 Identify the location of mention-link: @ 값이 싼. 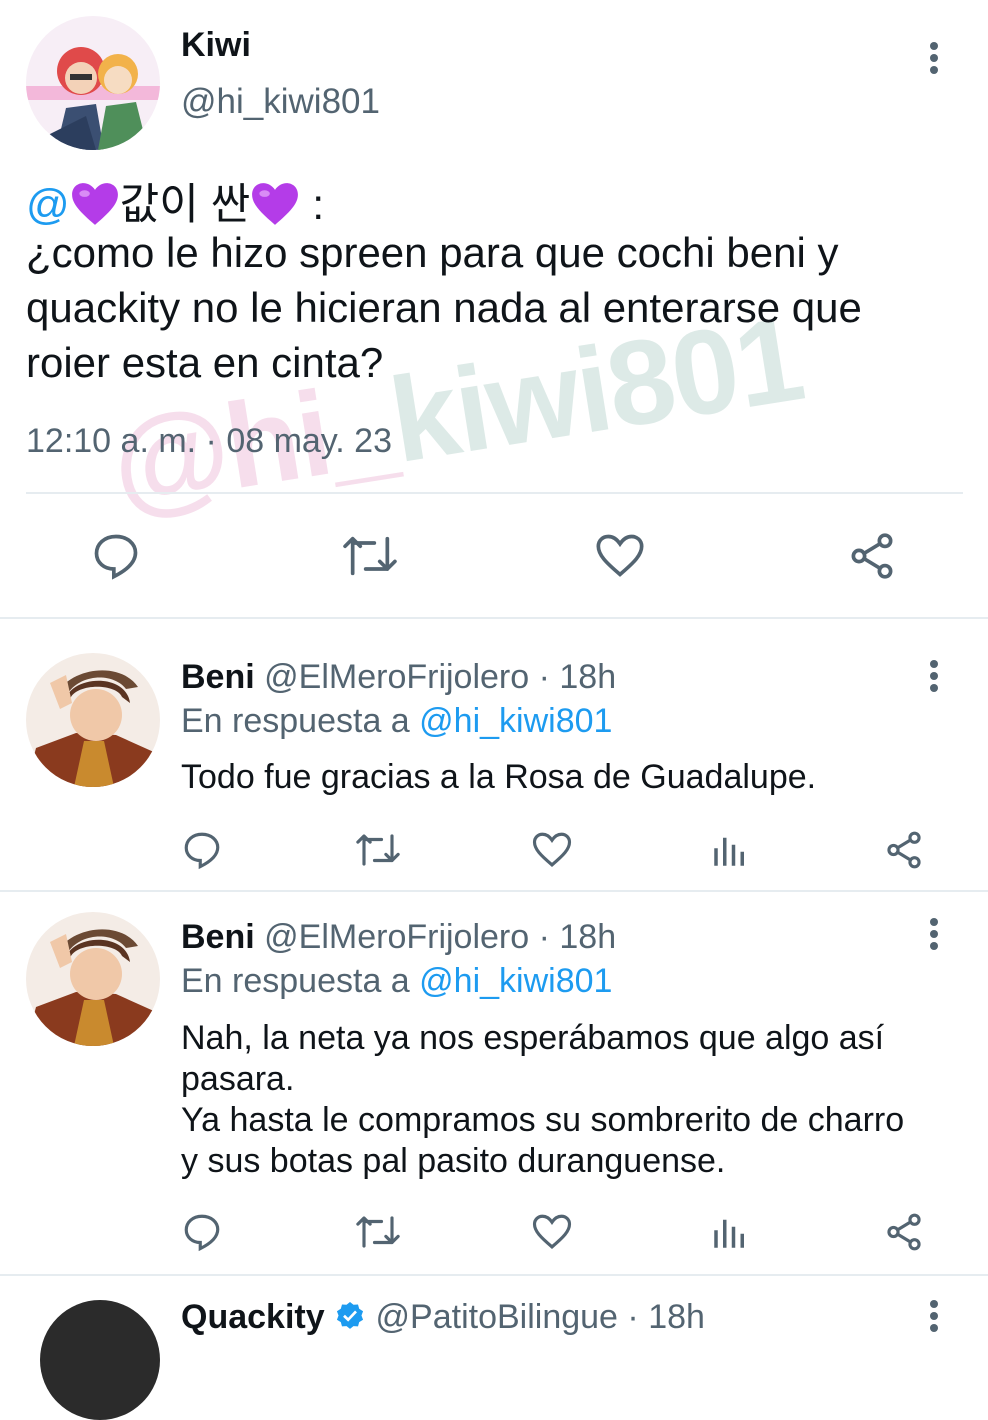
(163, 205).